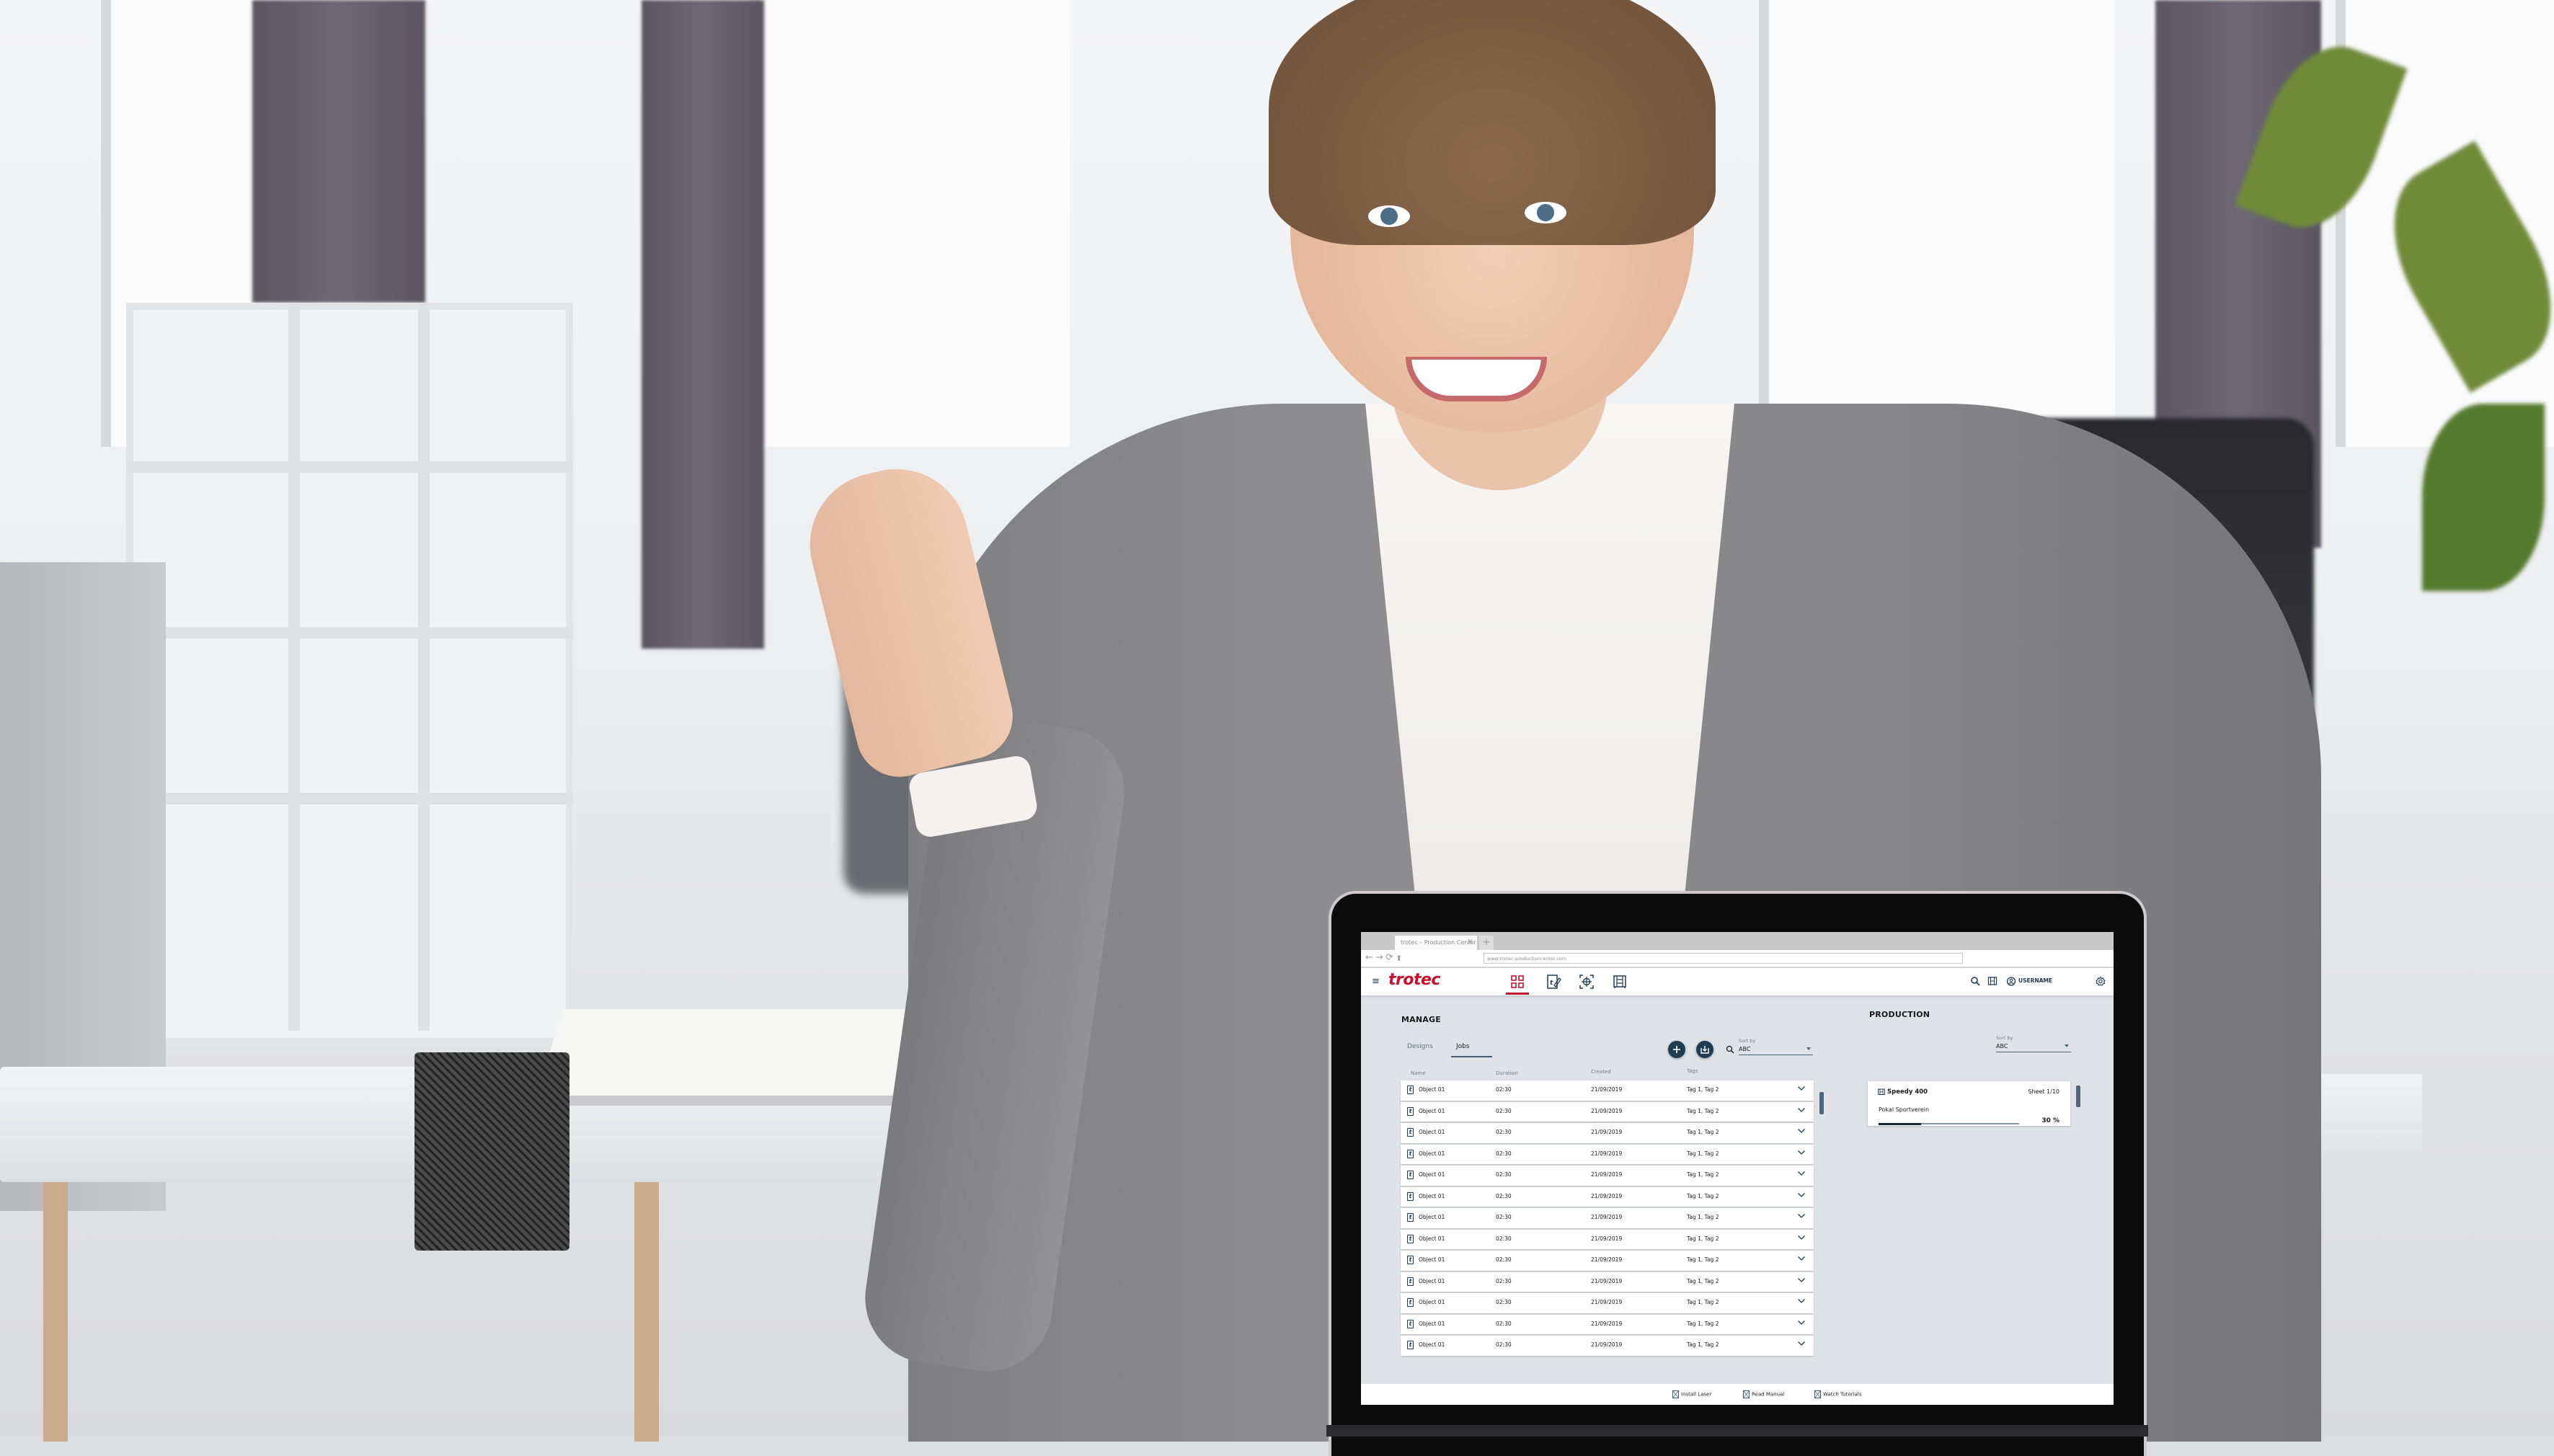 This screenshot has width=2554, height=1456. What do you see at coordinates (1908, 1092) in the screenshot?
I see `machine-name: Speedy 400` at bounding box center [1908, 1092].